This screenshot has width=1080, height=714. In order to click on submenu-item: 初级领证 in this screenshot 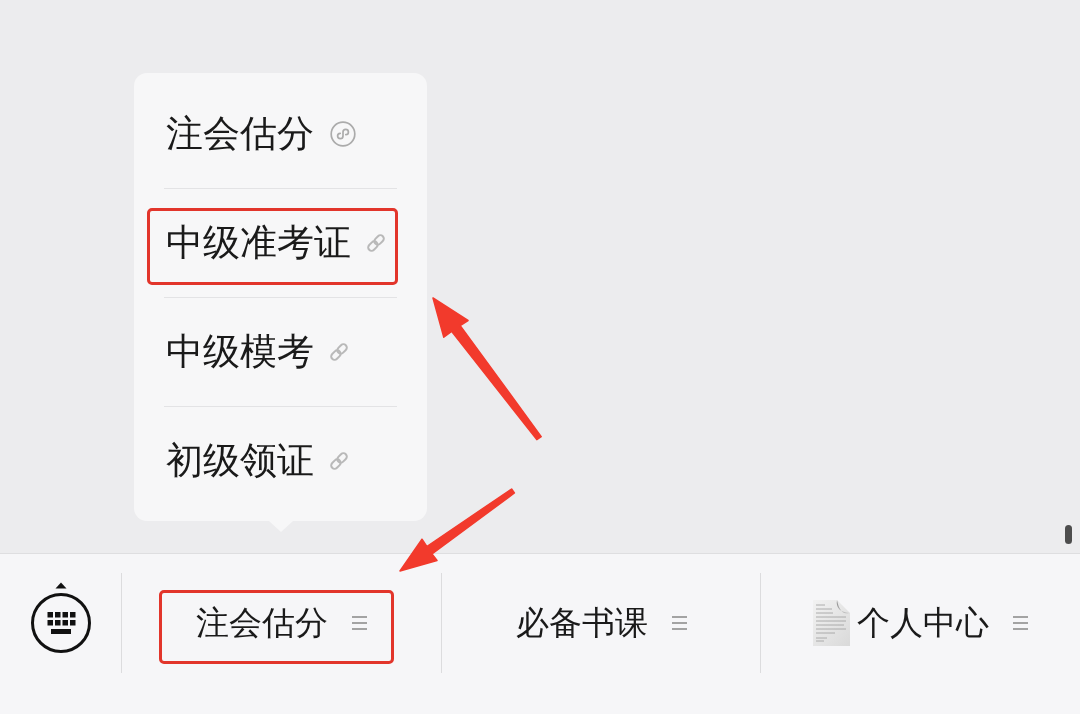, I will do `click(280, 461)`.